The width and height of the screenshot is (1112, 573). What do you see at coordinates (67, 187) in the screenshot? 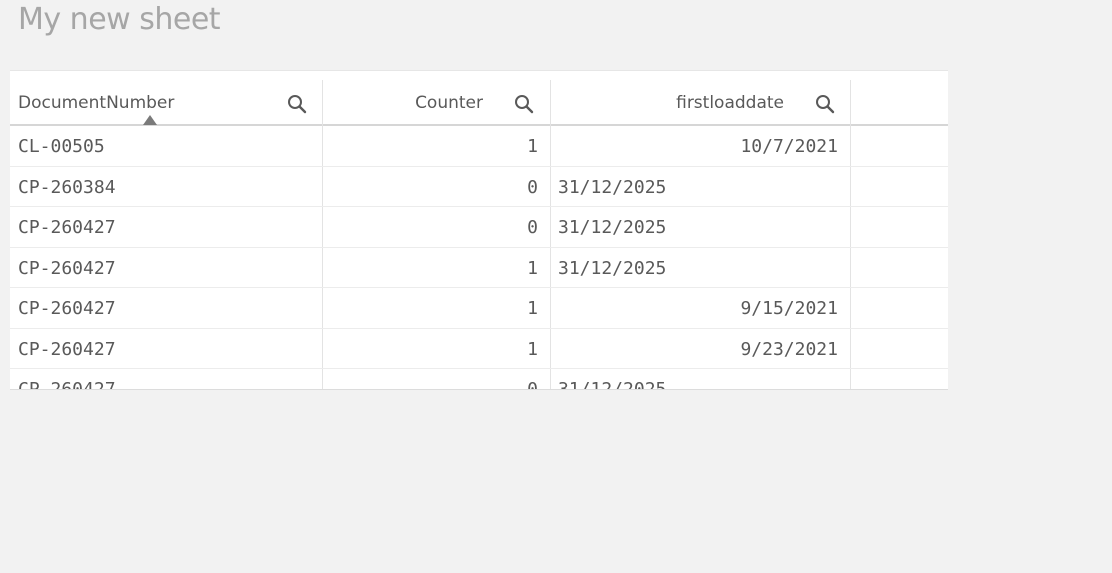
I see `cell-document-number: CP-260384` at bounding box center [67, 187].